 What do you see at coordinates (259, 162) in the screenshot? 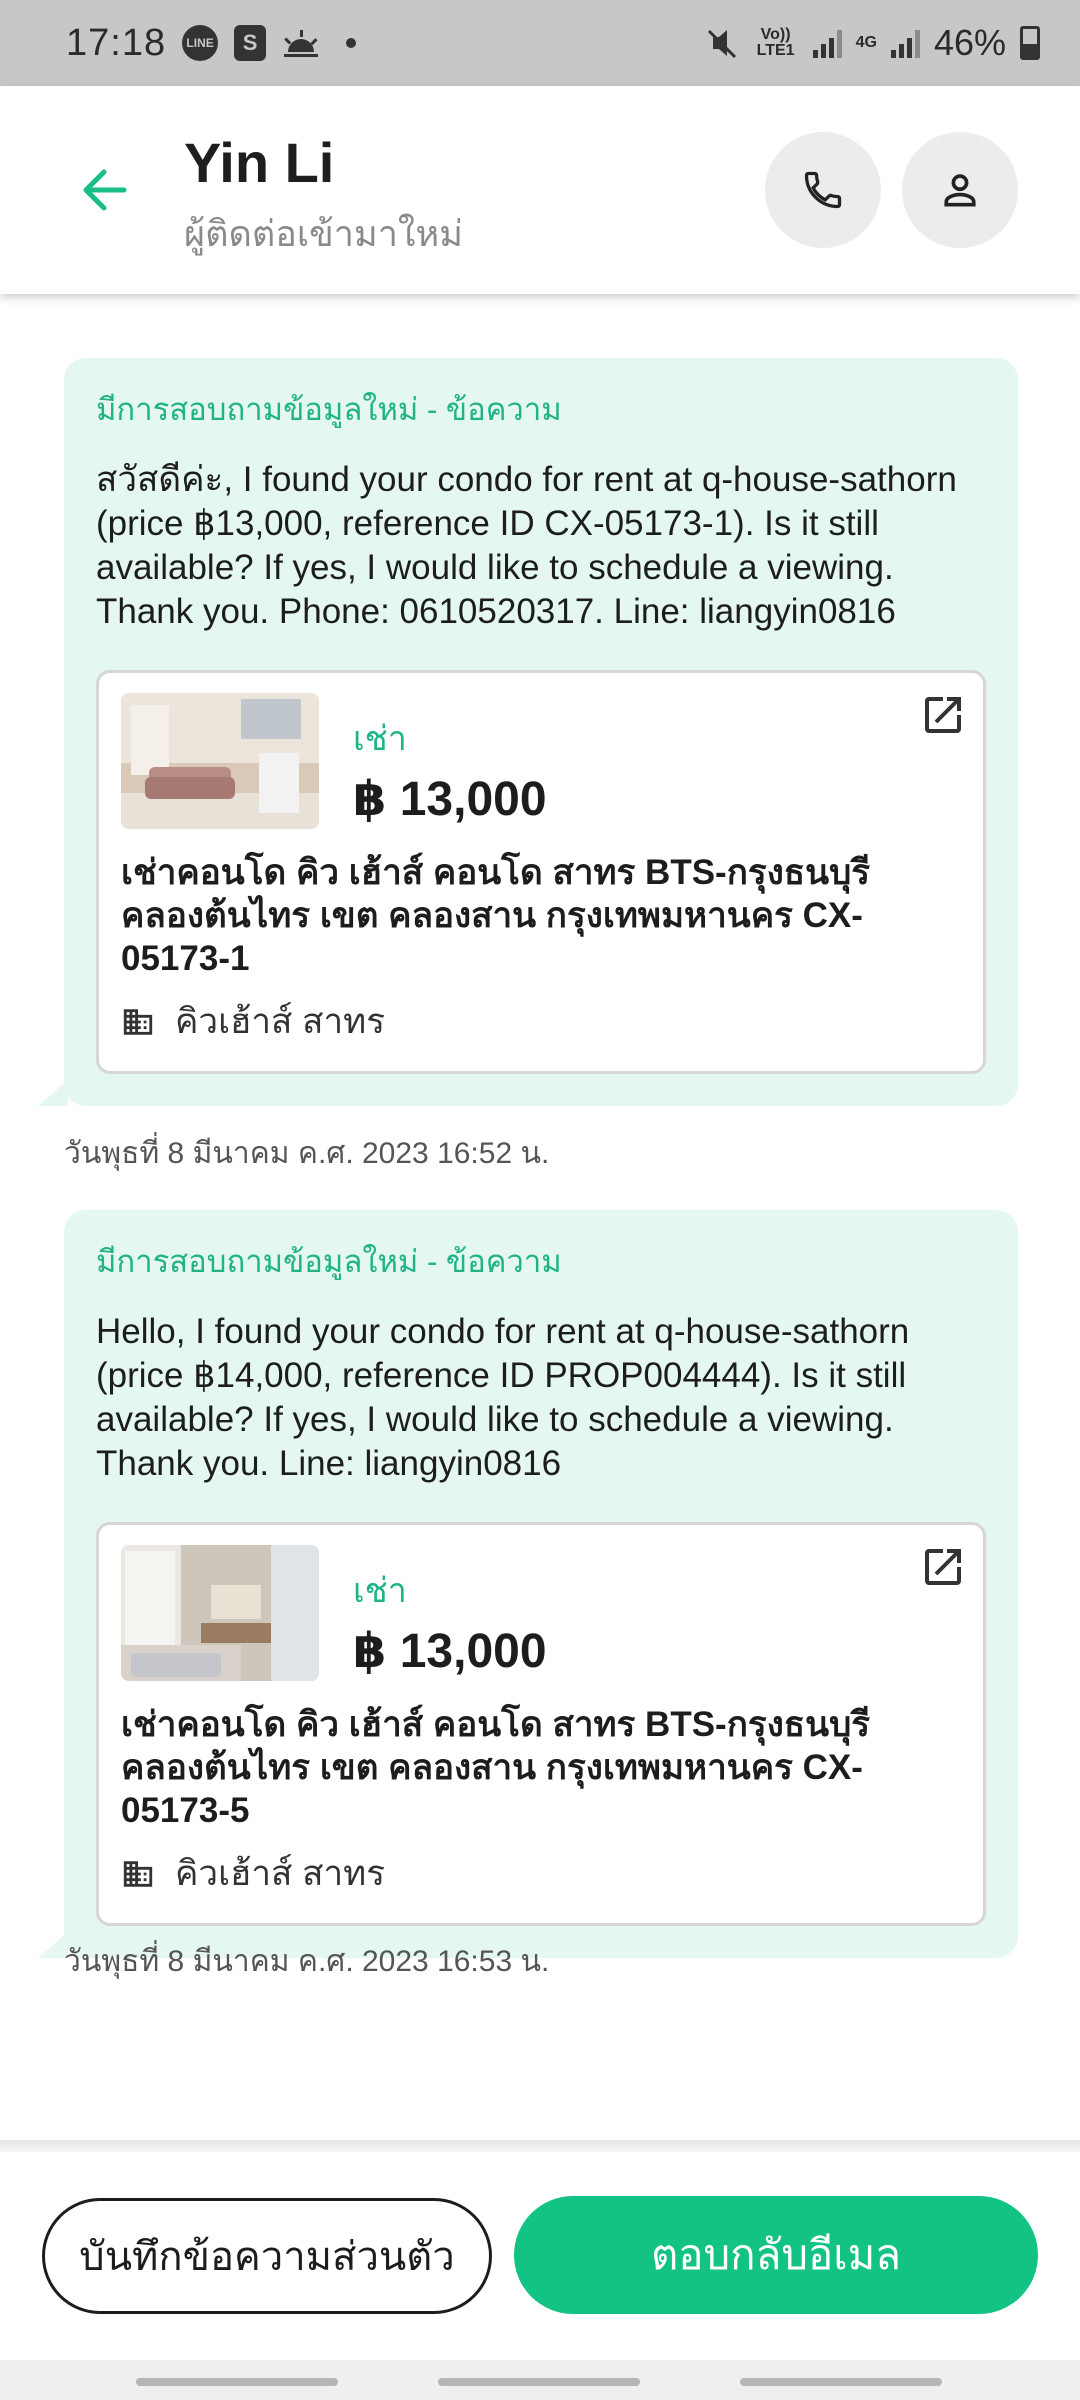
I see `contact-name: Yin Li` at bounding box center [259, 162].